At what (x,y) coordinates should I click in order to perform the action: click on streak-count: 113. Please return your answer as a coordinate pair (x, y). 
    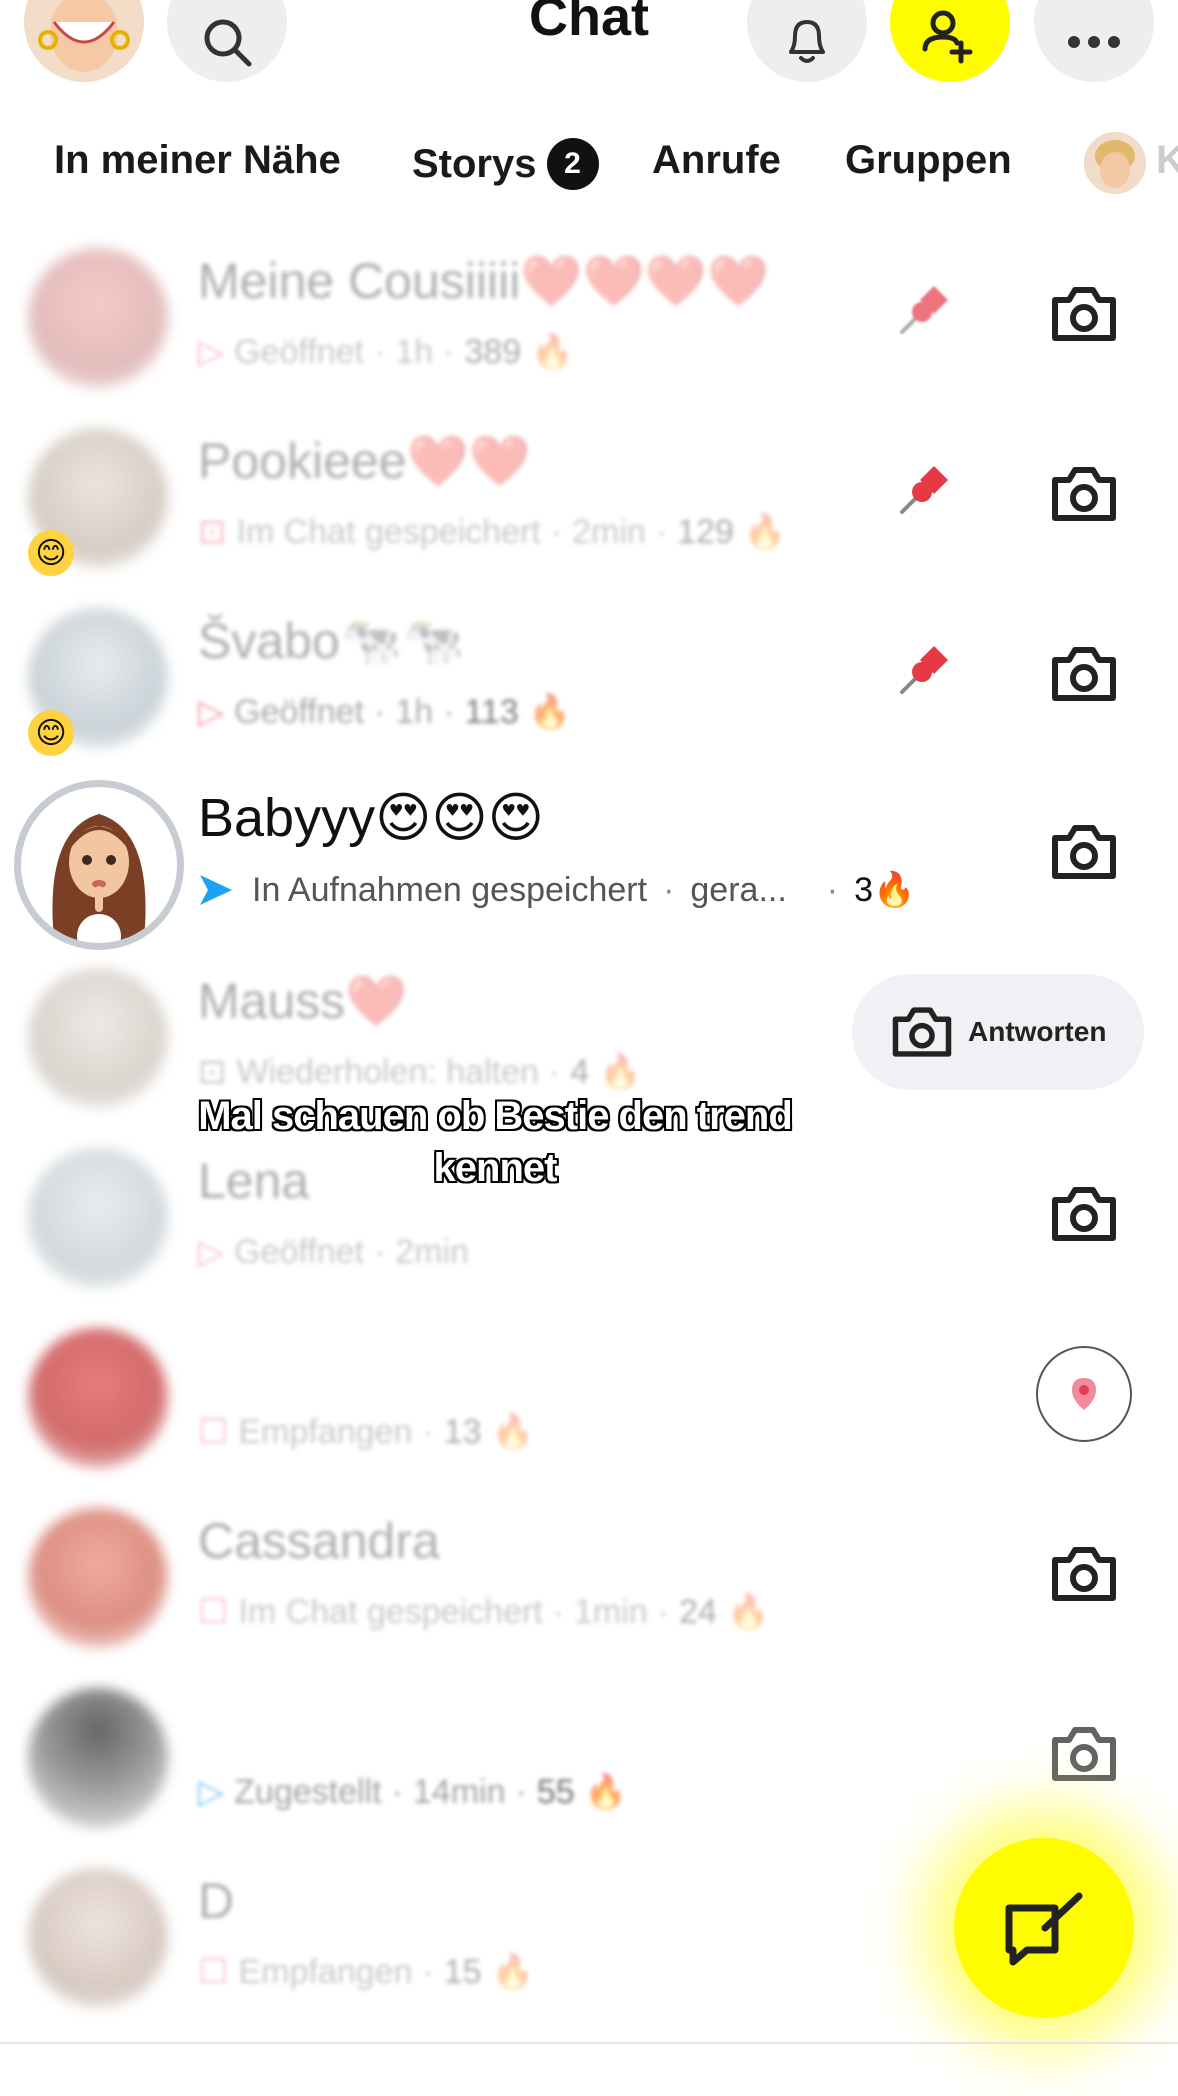
    Looking at the image, I should click on (491, 711).